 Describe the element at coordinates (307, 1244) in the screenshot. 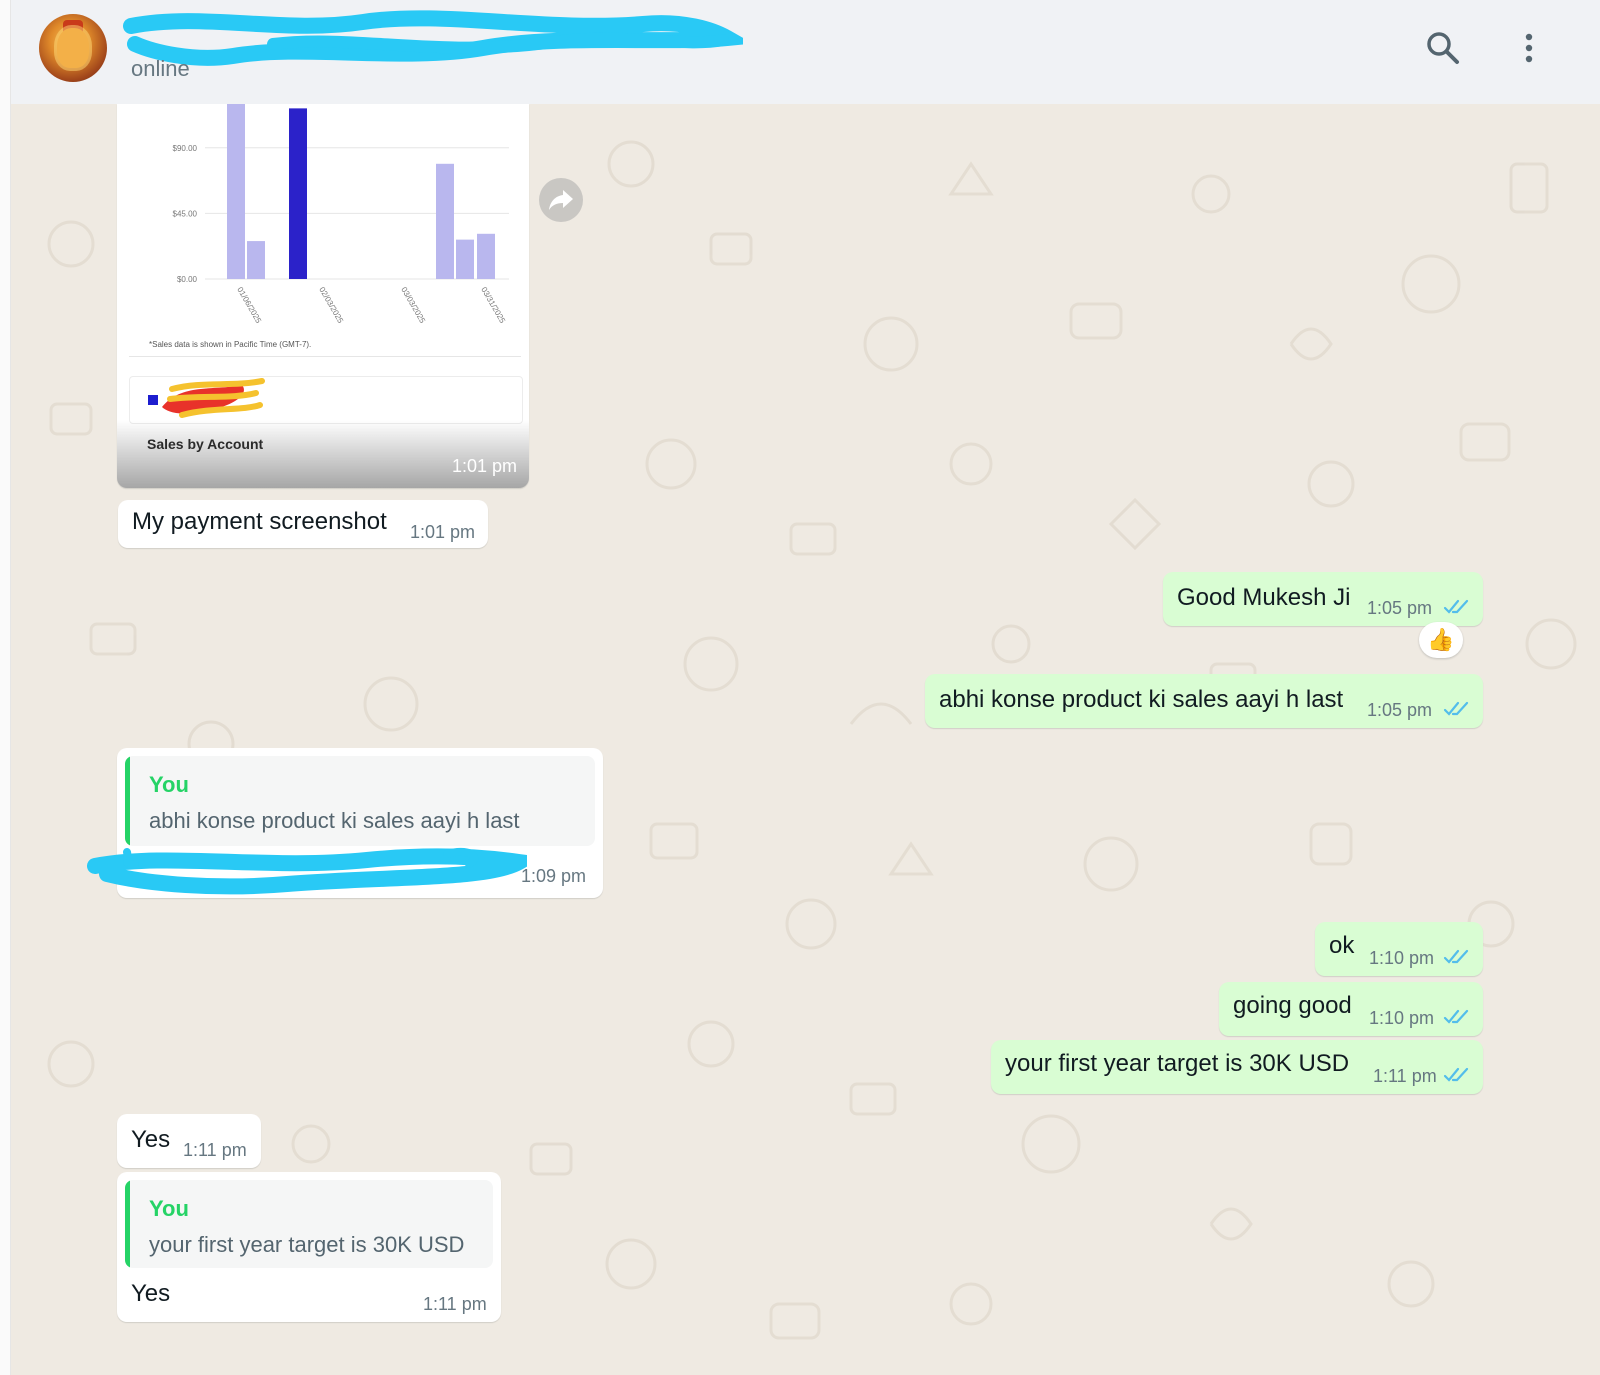

I see `quote-text: your first year target is 30K USD` at that location.